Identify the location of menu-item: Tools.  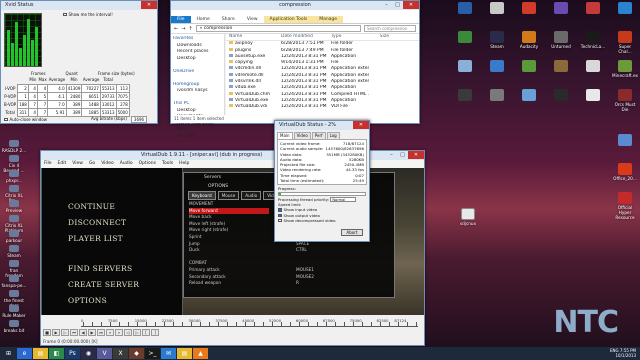
(167, 164).